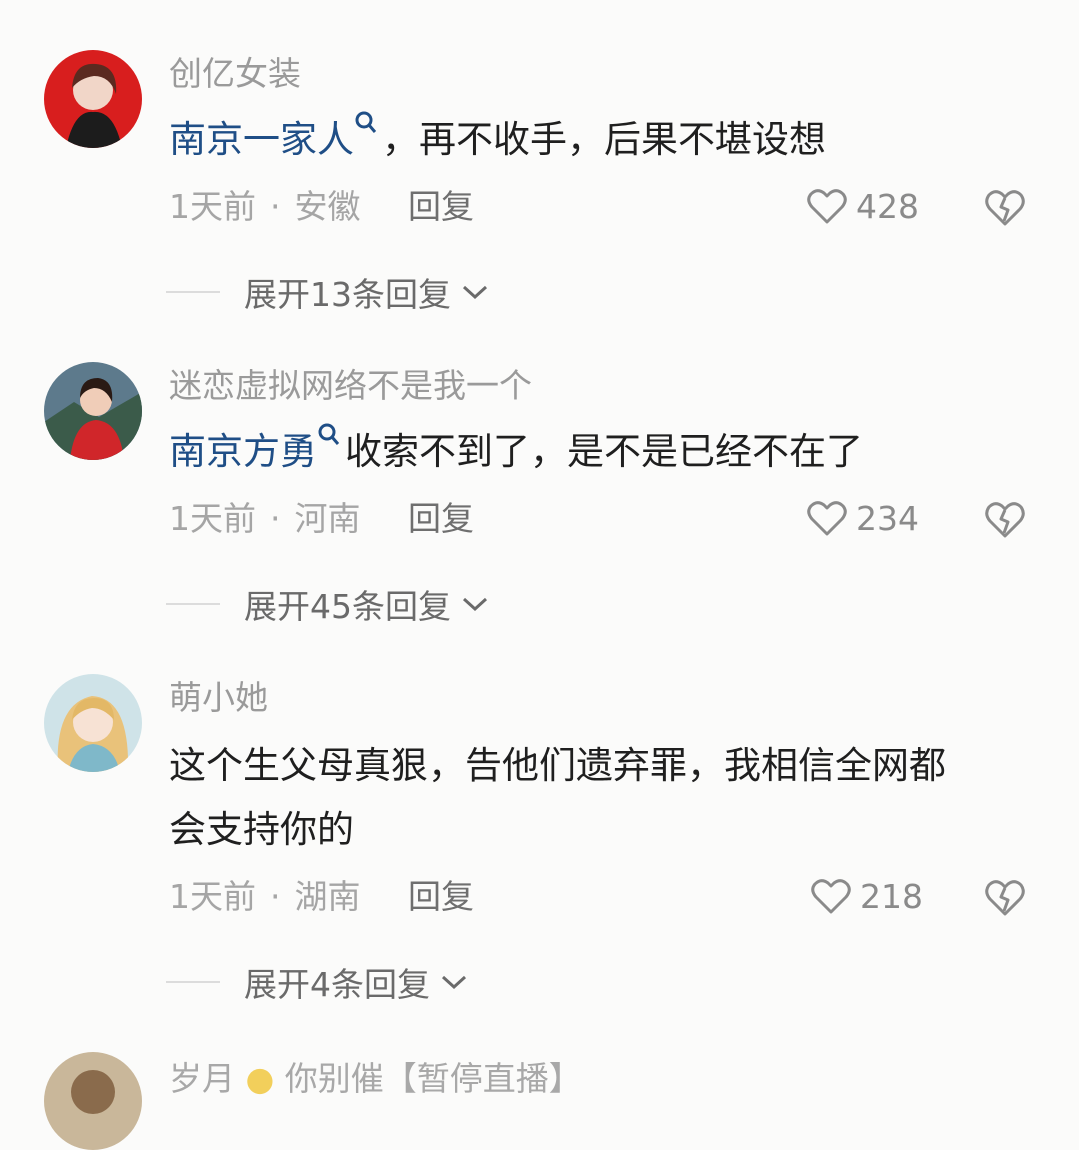  Describe the element at coordinates (609, 798) in the screenshot. I see `comment-text: 这个生父母真狠，告他们遗弃罪，我相信全网都 会支持你的` at that location.